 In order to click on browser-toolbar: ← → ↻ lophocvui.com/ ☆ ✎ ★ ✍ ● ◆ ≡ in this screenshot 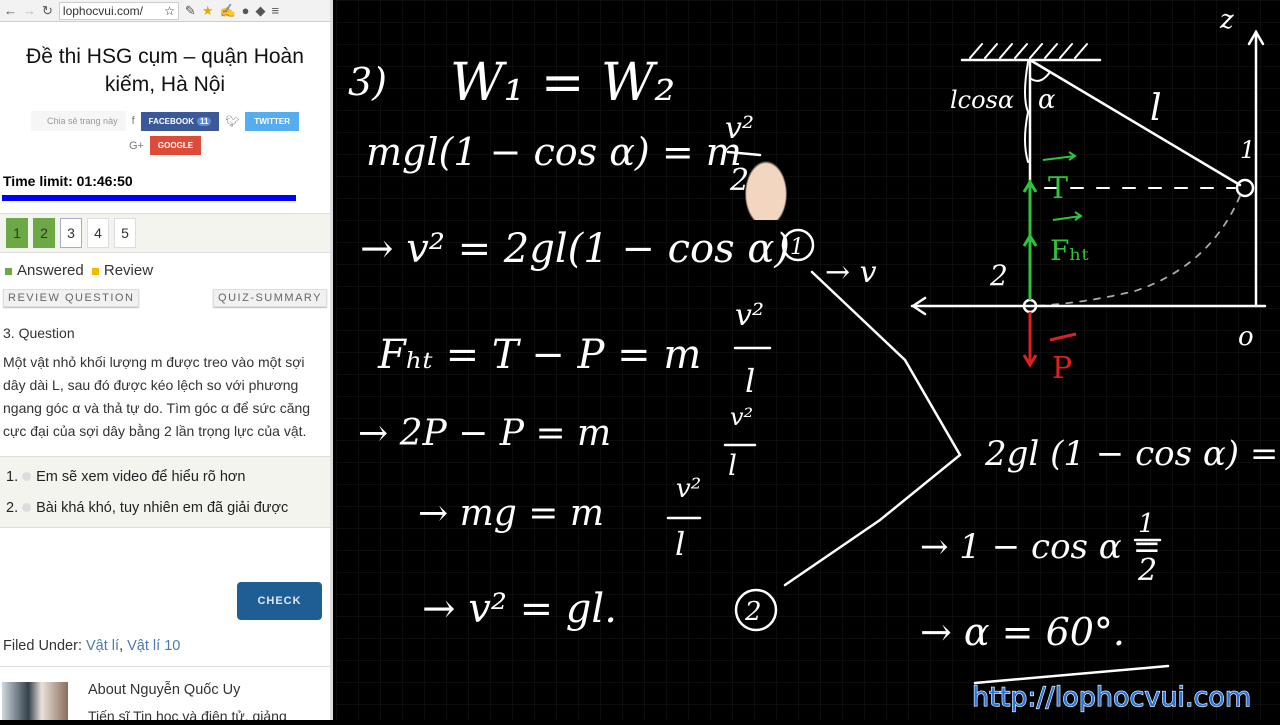, I will do `click(165, 11)`.